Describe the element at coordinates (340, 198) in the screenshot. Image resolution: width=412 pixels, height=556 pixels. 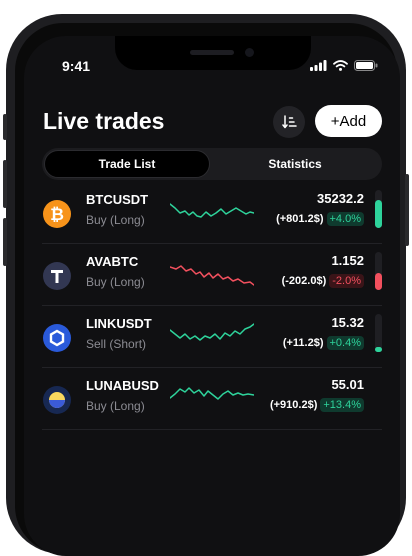
I see `trade-price: 35232.2` at that location.